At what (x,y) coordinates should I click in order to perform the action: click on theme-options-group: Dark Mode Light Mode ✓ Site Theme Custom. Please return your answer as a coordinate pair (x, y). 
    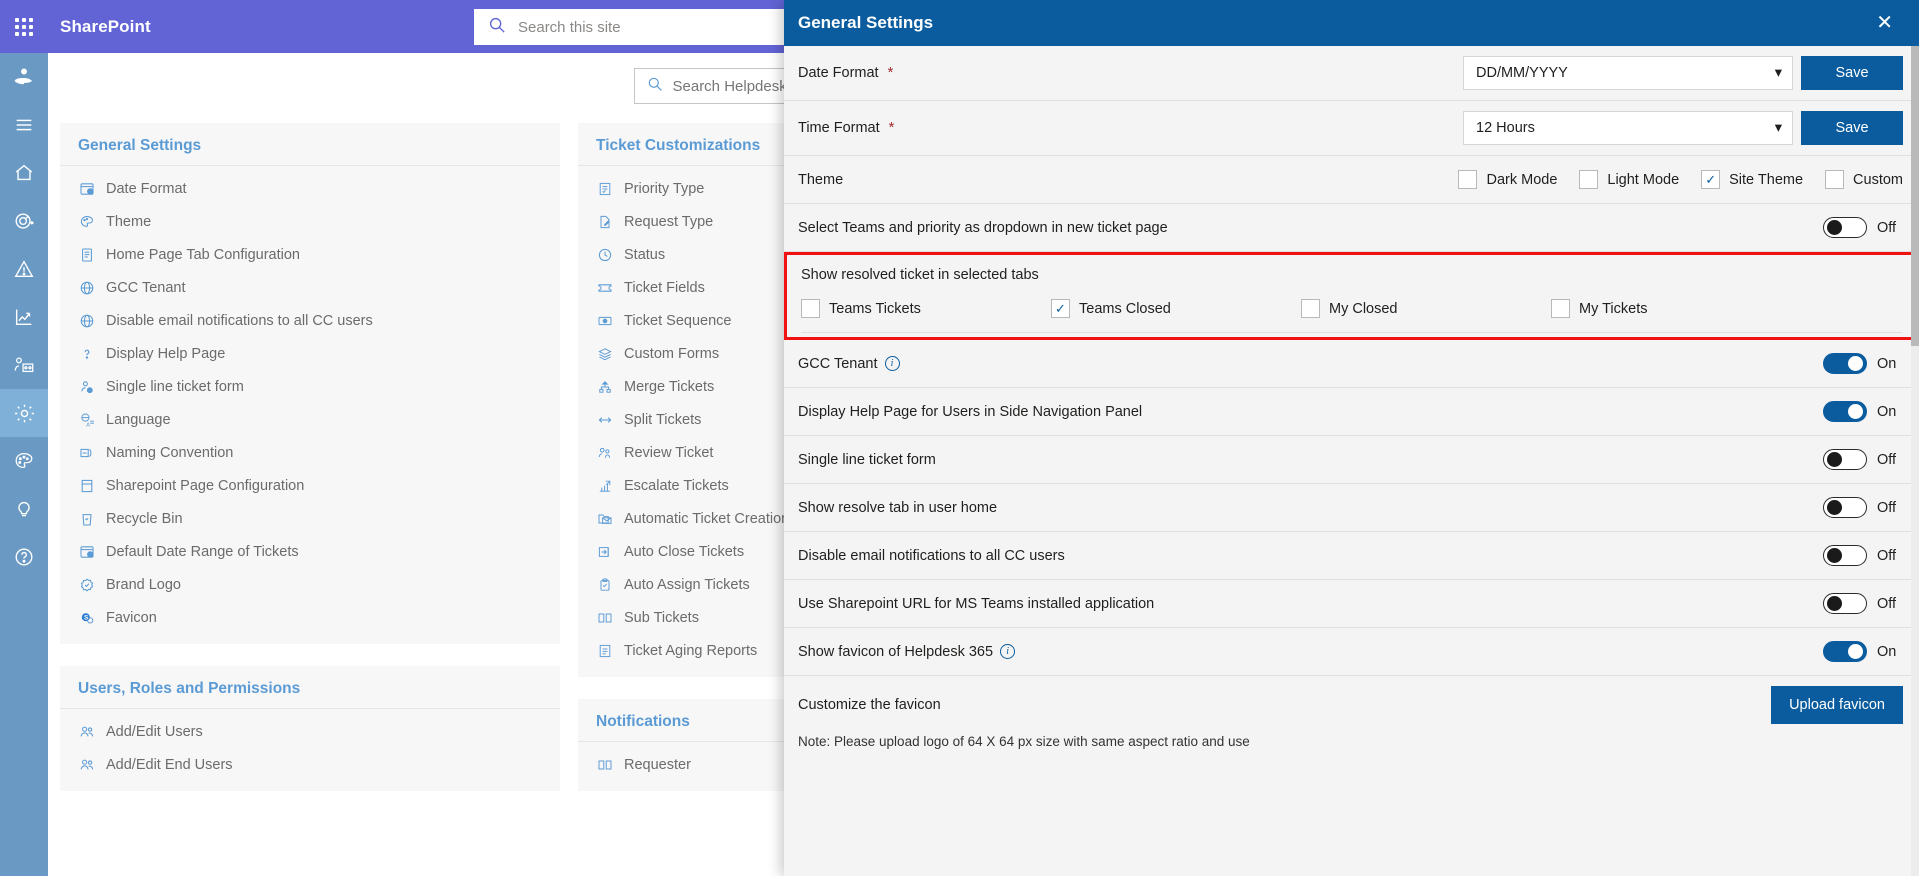
    Looking at the image, I should click on (1680, 179).